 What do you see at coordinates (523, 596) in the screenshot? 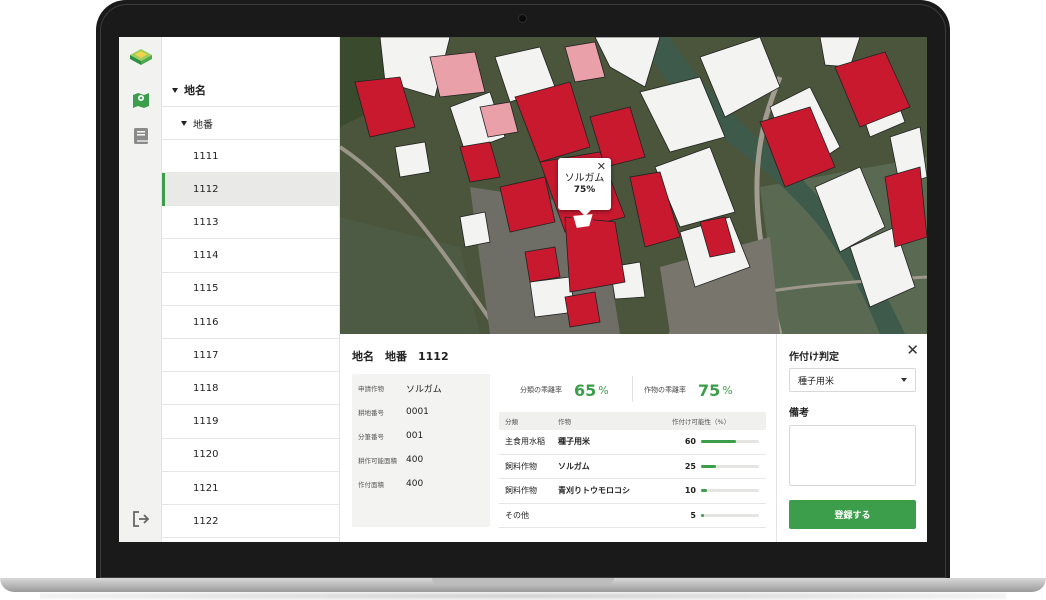
I see `laptop-shadow` at bounding box center [523, 596].